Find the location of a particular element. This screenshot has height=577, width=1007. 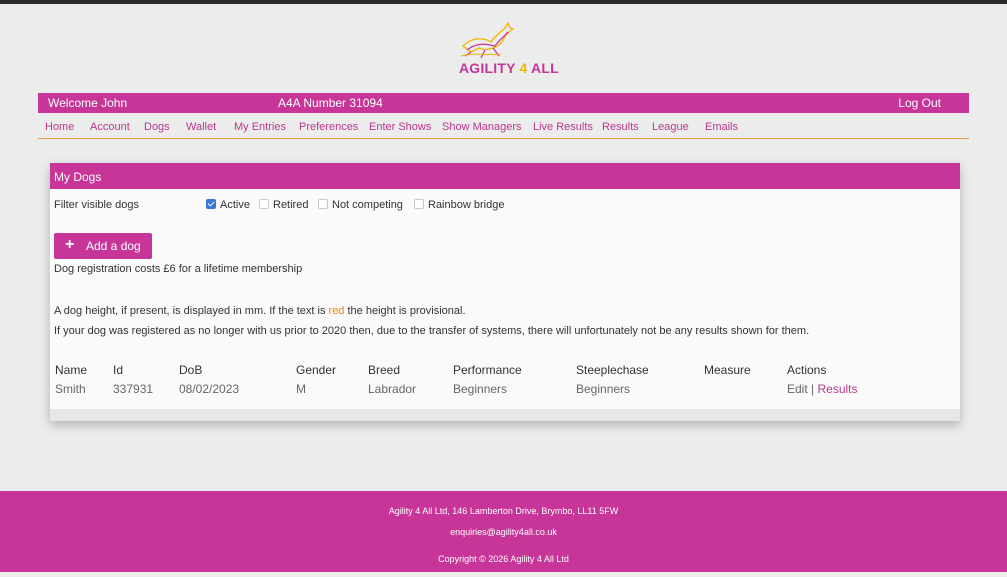

cell-breed: Labrador is located at coordinates (392, 389).